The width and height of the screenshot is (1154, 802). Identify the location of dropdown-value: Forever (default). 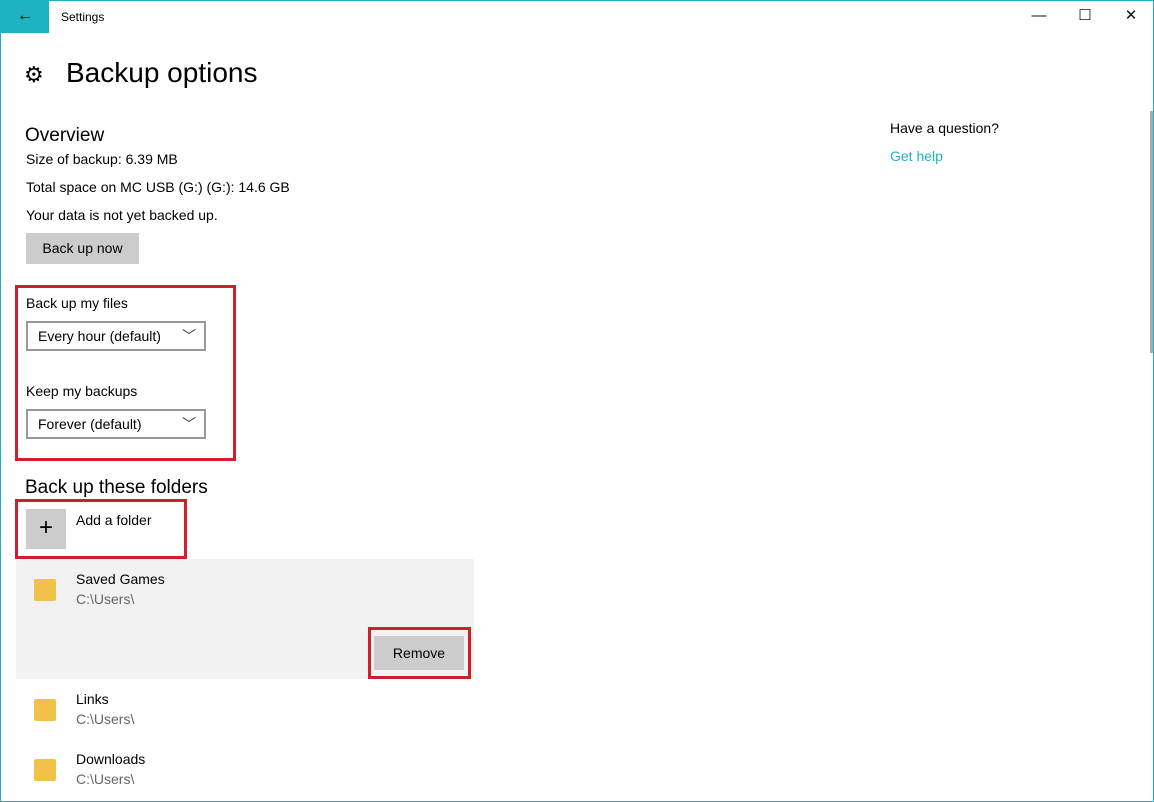
(90, 424).